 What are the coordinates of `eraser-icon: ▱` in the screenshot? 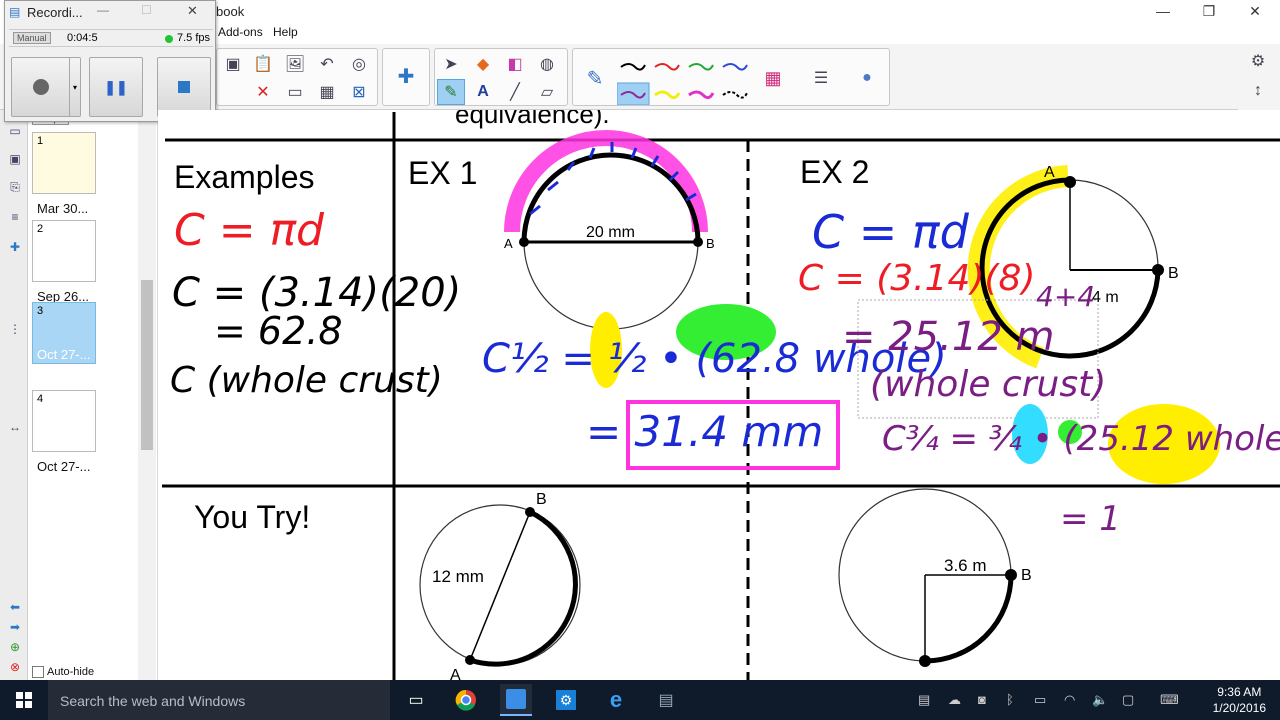 It's located at (547, 92).